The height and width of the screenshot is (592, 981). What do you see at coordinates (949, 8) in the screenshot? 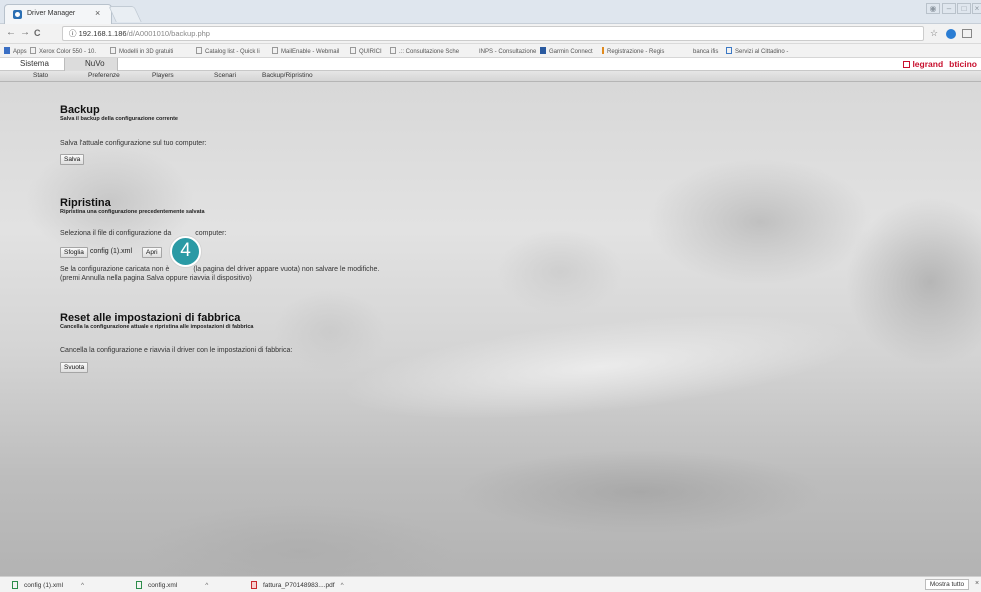
I see `minimize-icon: –` at bounding box center [949, 8].